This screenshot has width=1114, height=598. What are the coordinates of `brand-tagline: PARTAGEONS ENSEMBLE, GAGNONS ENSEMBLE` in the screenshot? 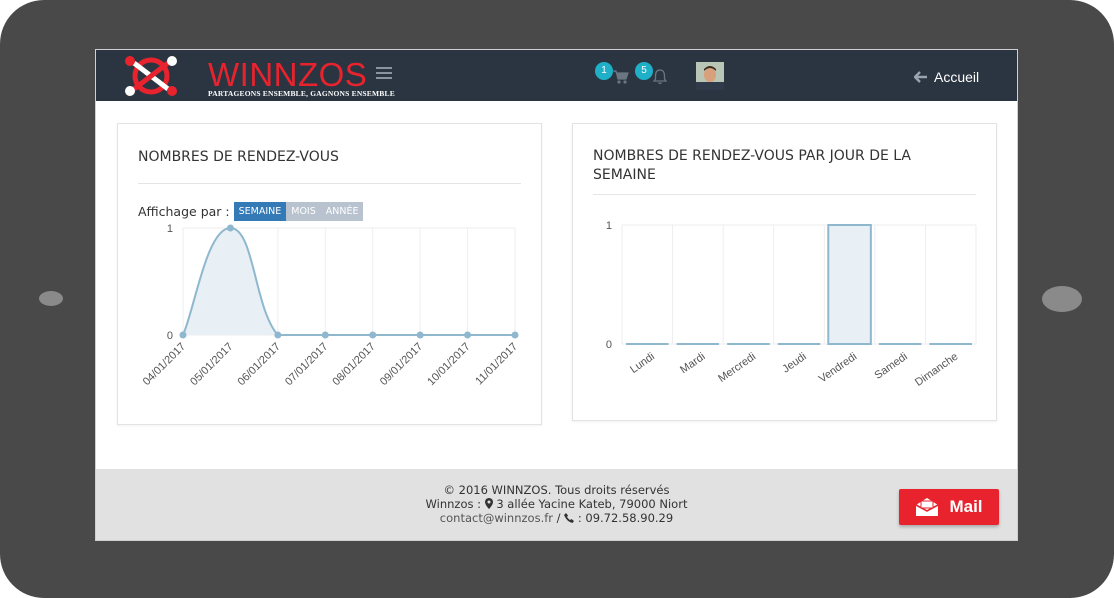 It's located at (301, 93).